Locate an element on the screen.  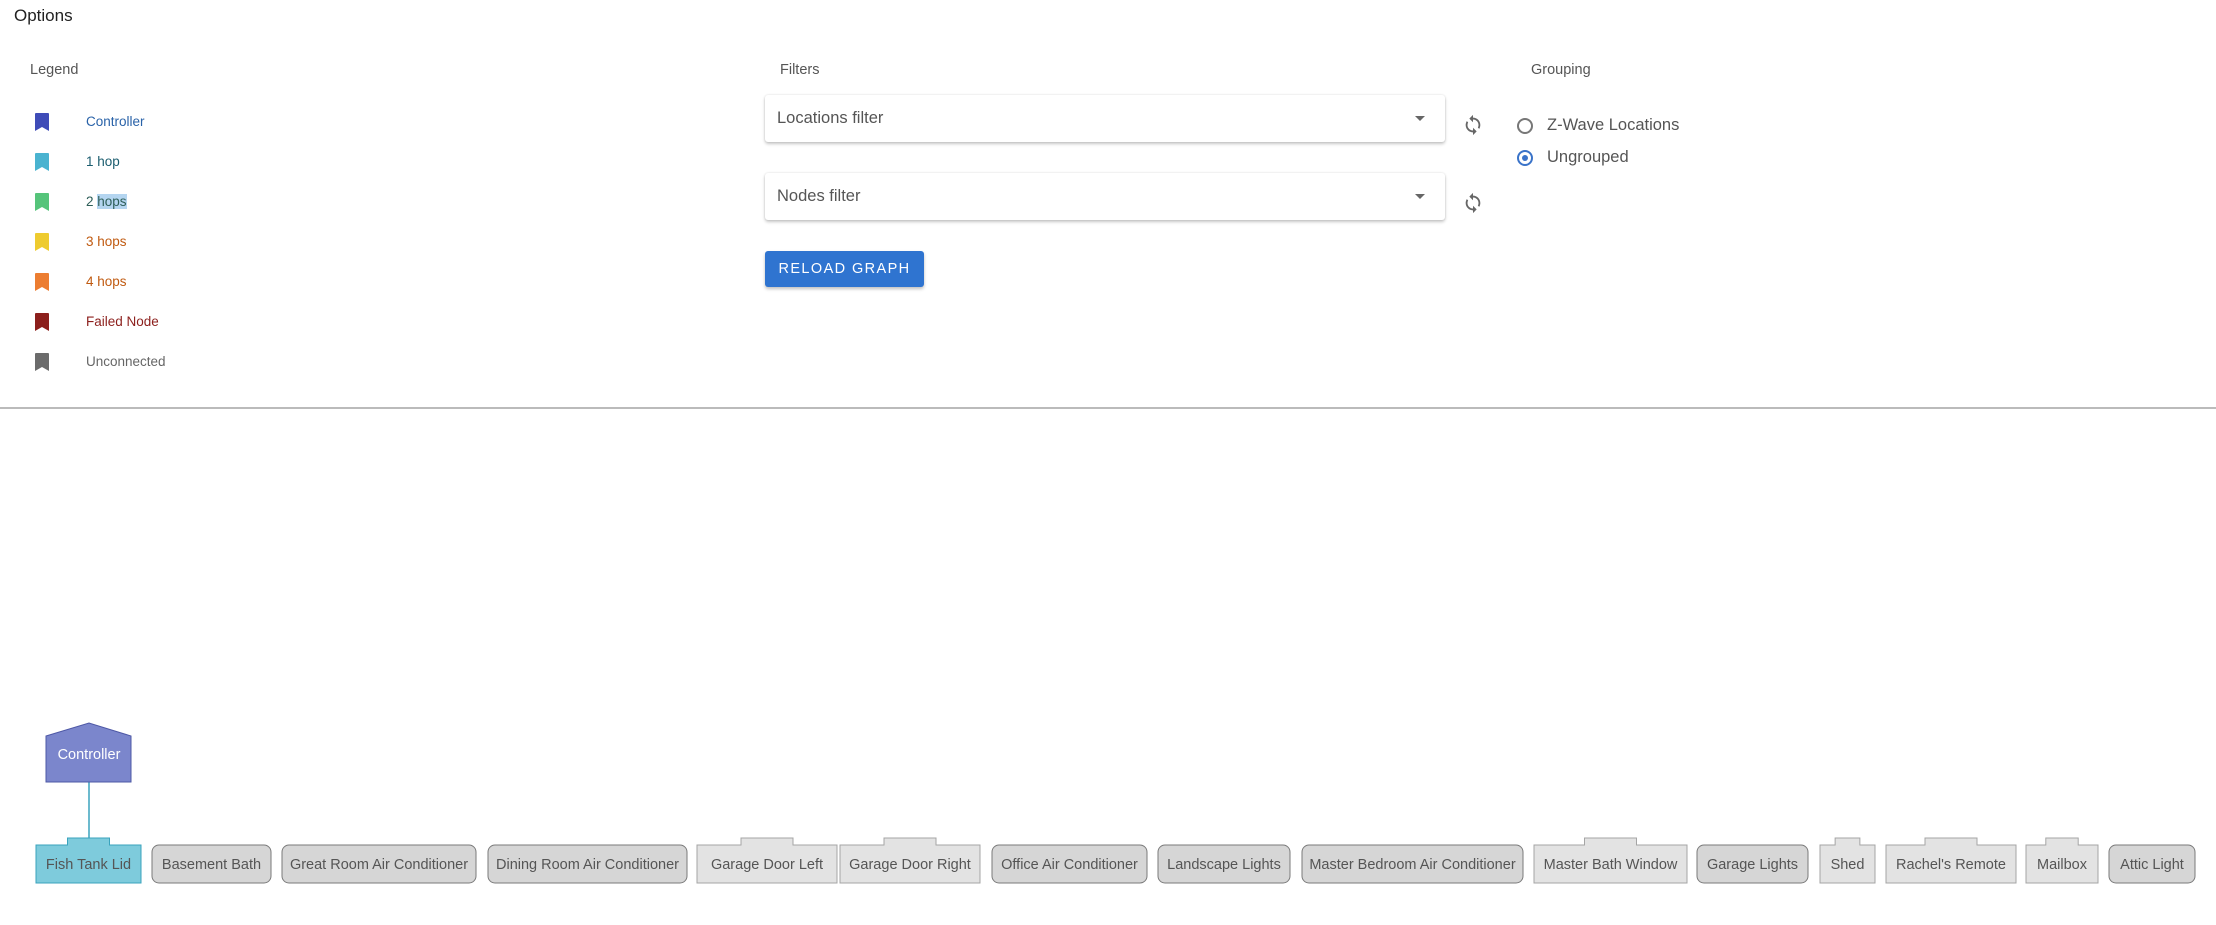
graph-node-label: Great Room Air Conditioner is located at coordinates (379, 865).